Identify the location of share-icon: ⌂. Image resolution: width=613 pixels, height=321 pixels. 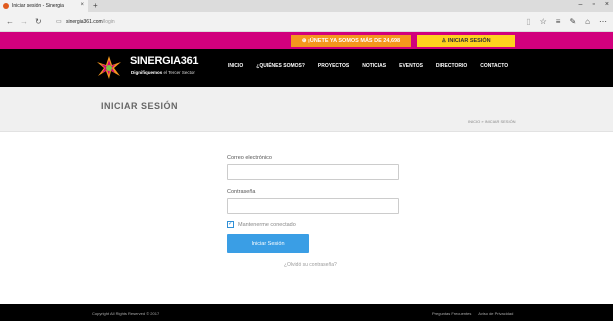
(587, 21).